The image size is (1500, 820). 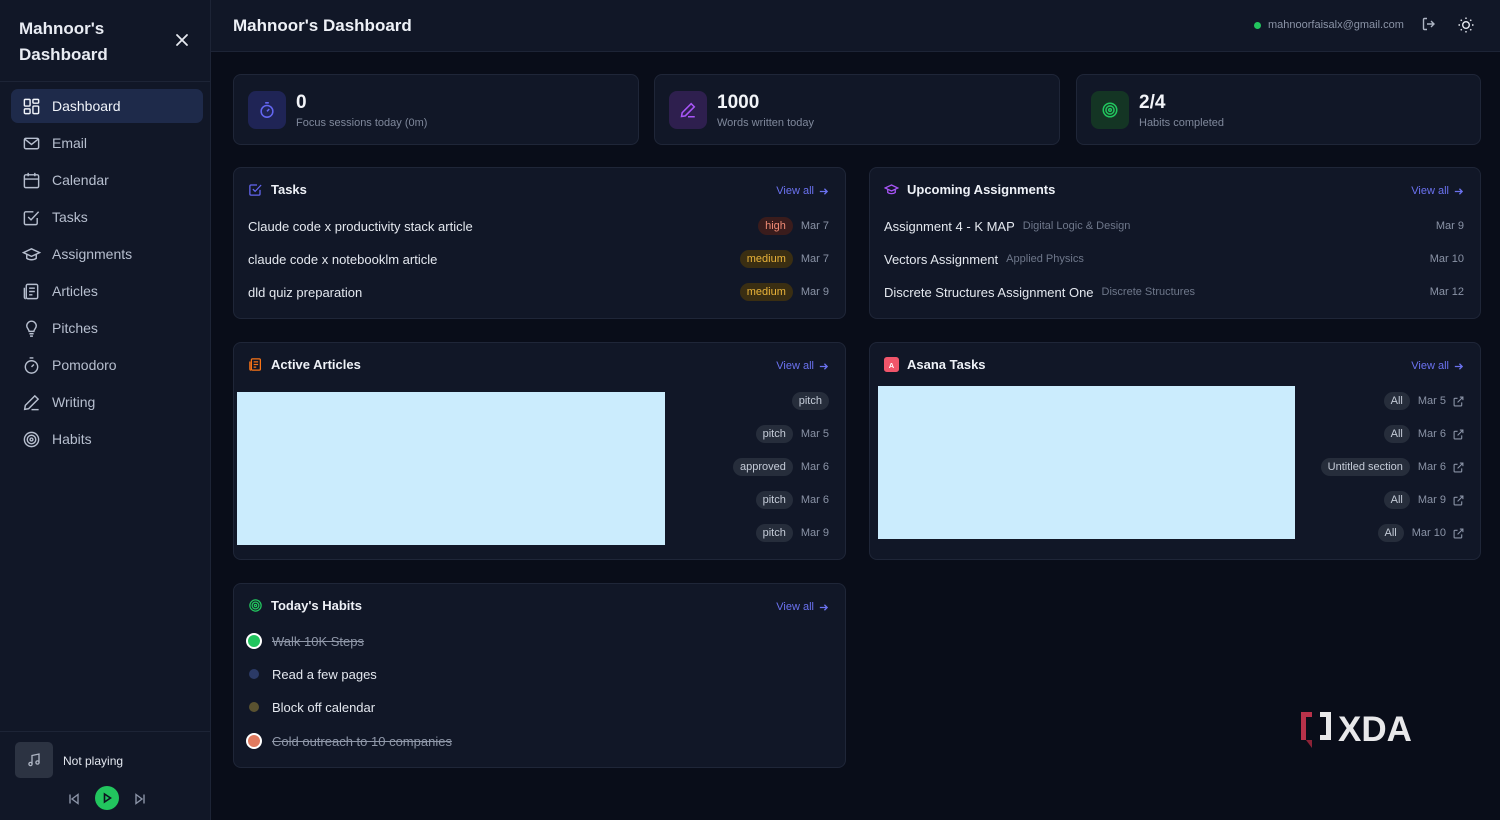 I want to click on task-title: dld quiz preparation, so click(x=305, y=292).